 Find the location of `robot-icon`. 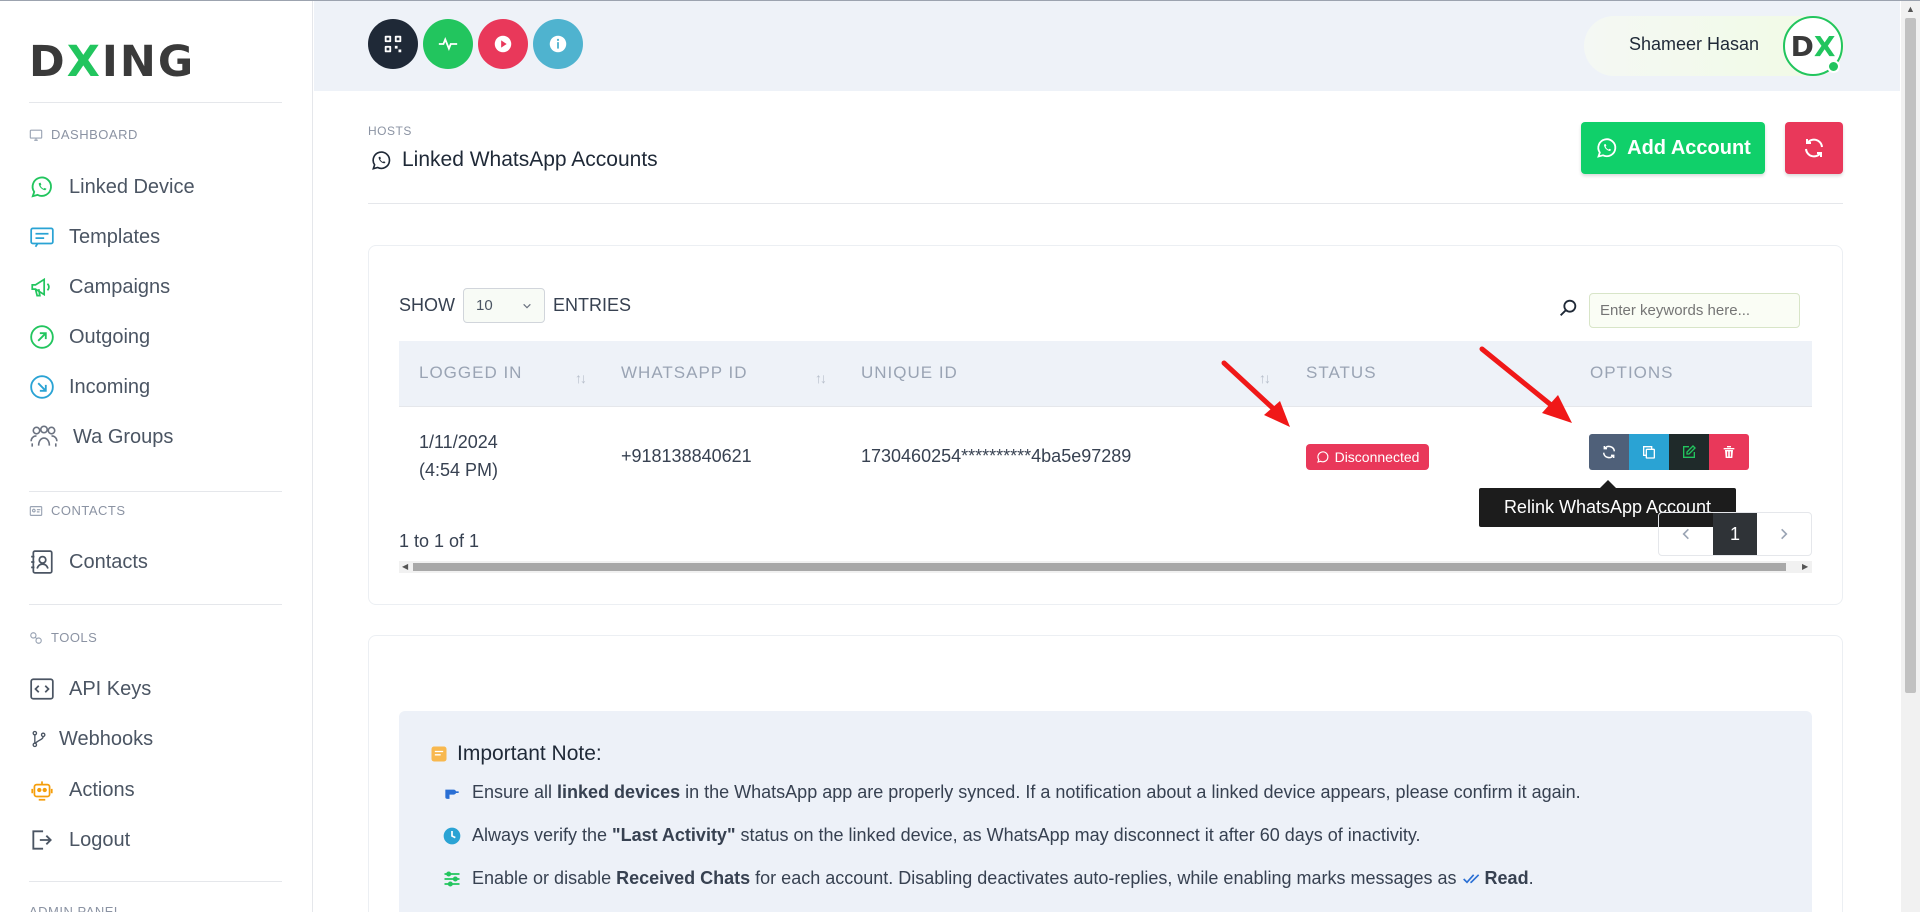

robot-icon is located at coordinates (42, 791).